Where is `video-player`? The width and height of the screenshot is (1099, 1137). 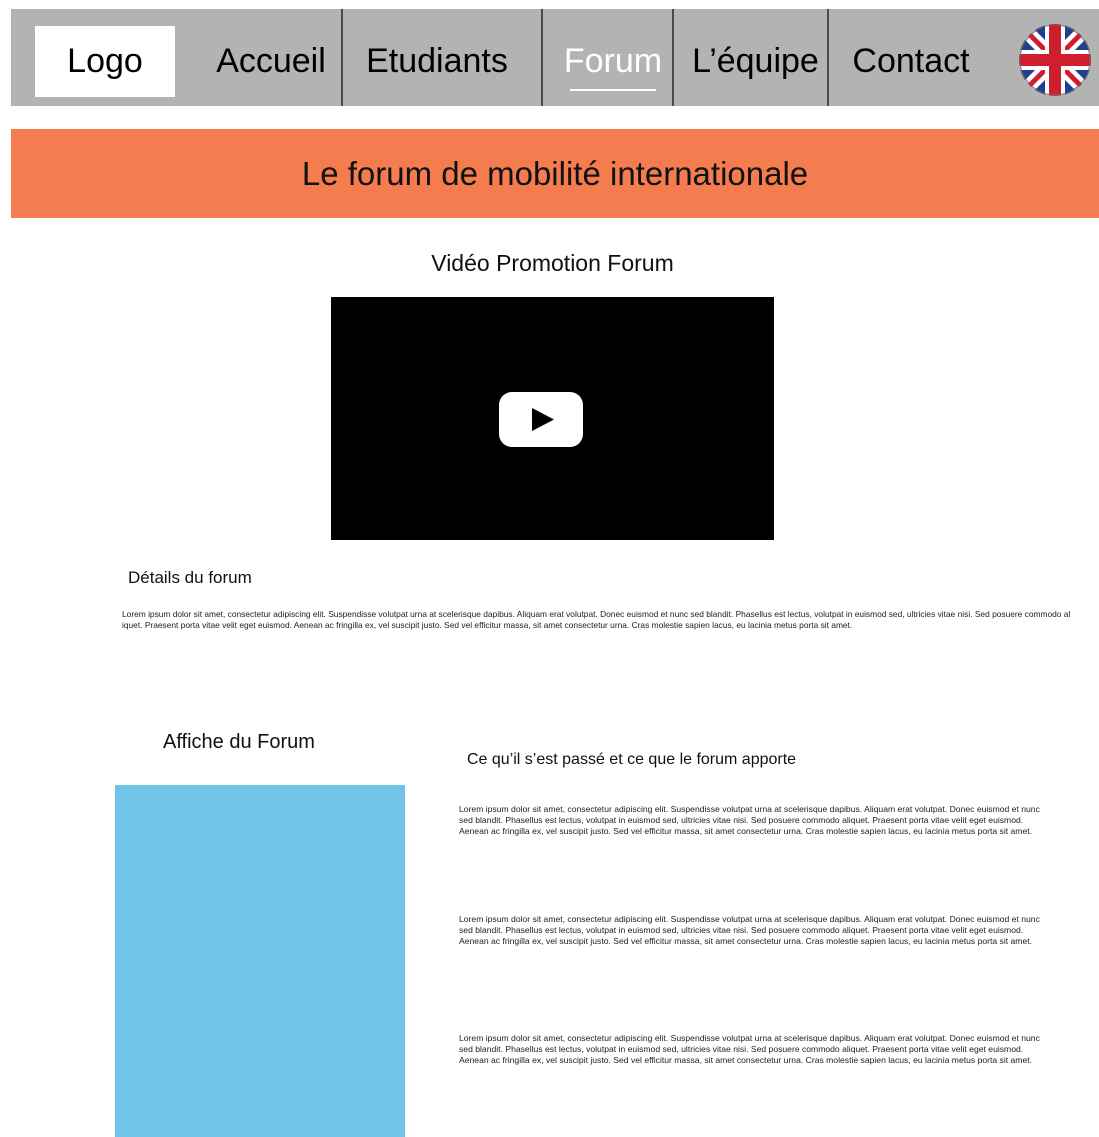 video-player is located at coordinates (552, 418).